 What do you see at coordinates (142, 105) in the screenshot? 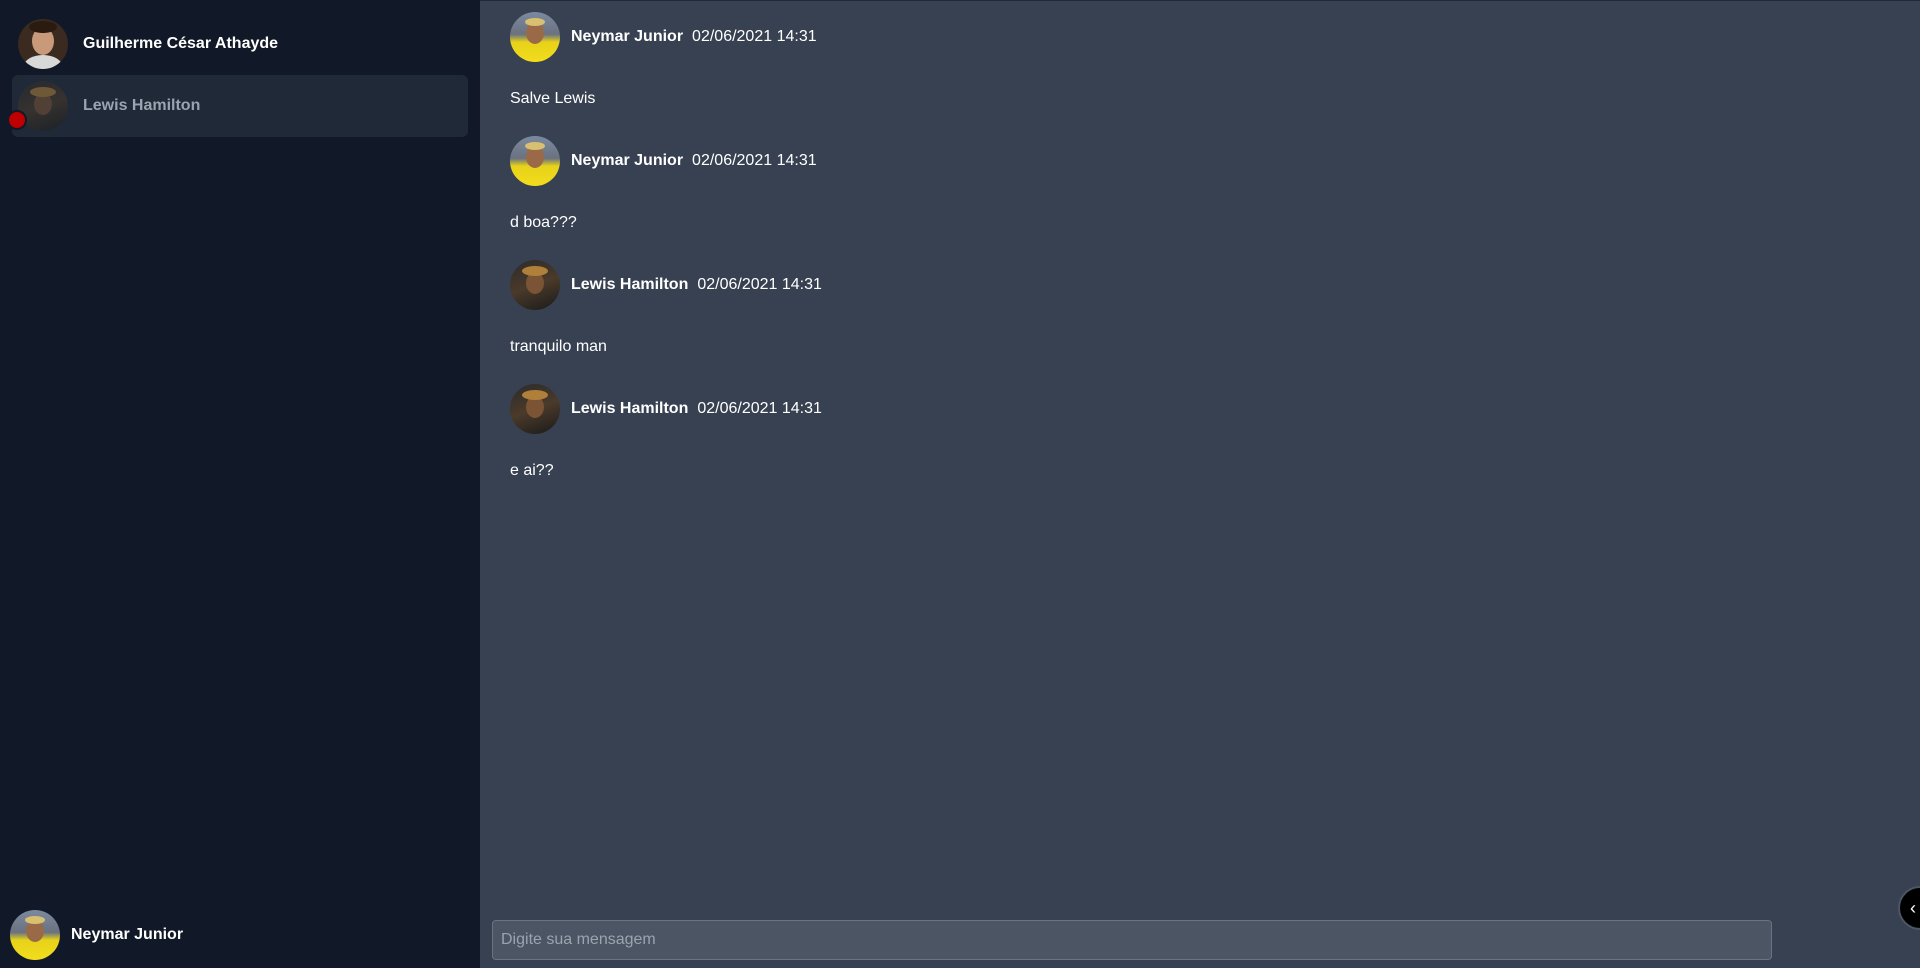
I see `contact-name: Lewis Hamilton` at bounding box center [142, 105].